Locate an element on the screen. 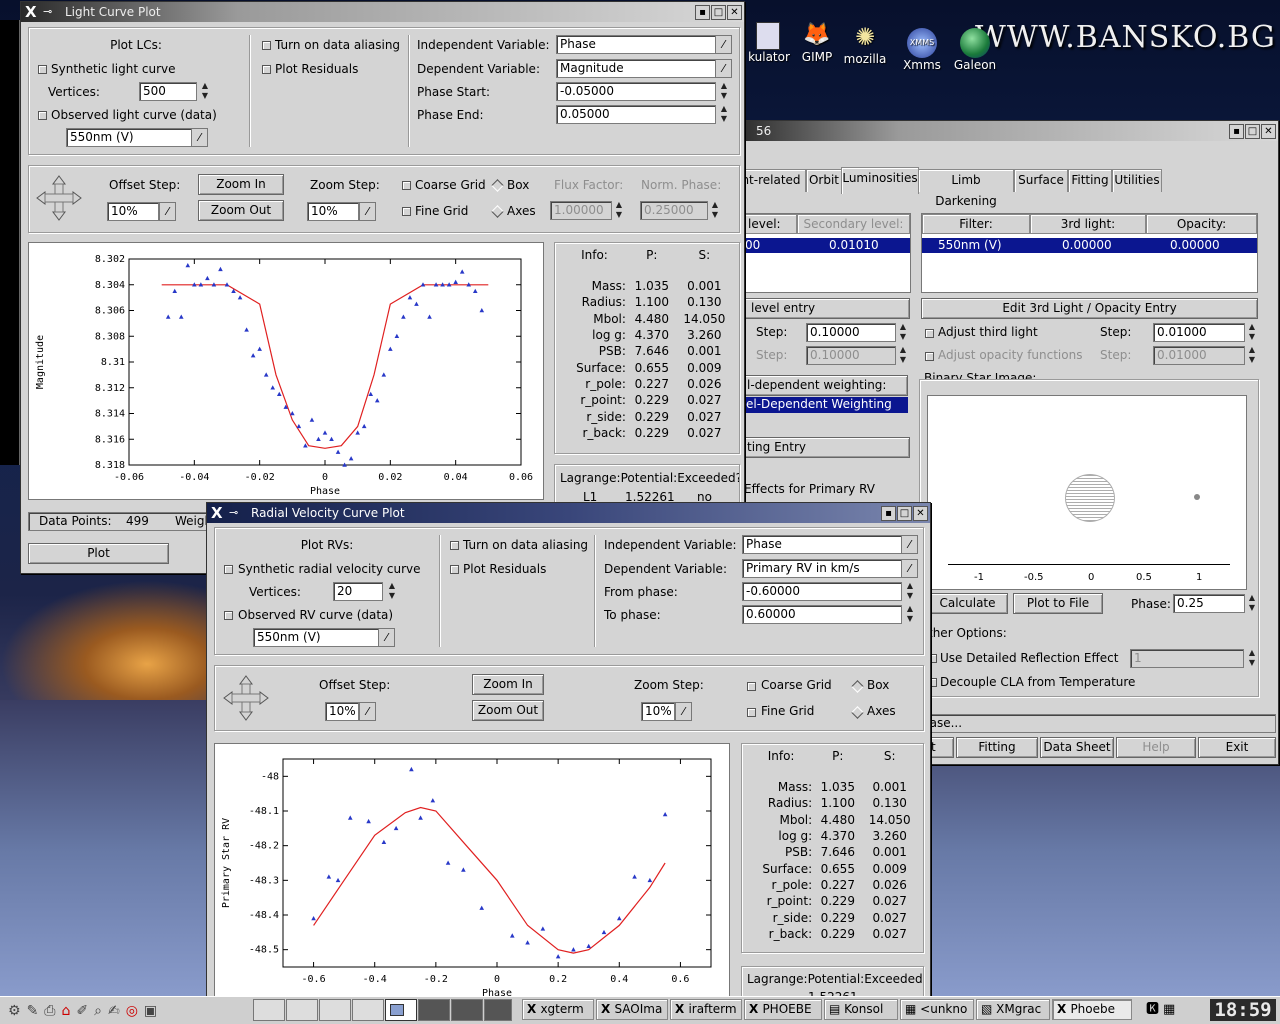 The width and height of the screenshot is (1280, 1024). help-button: Help is located at coordinates (1156, 747).